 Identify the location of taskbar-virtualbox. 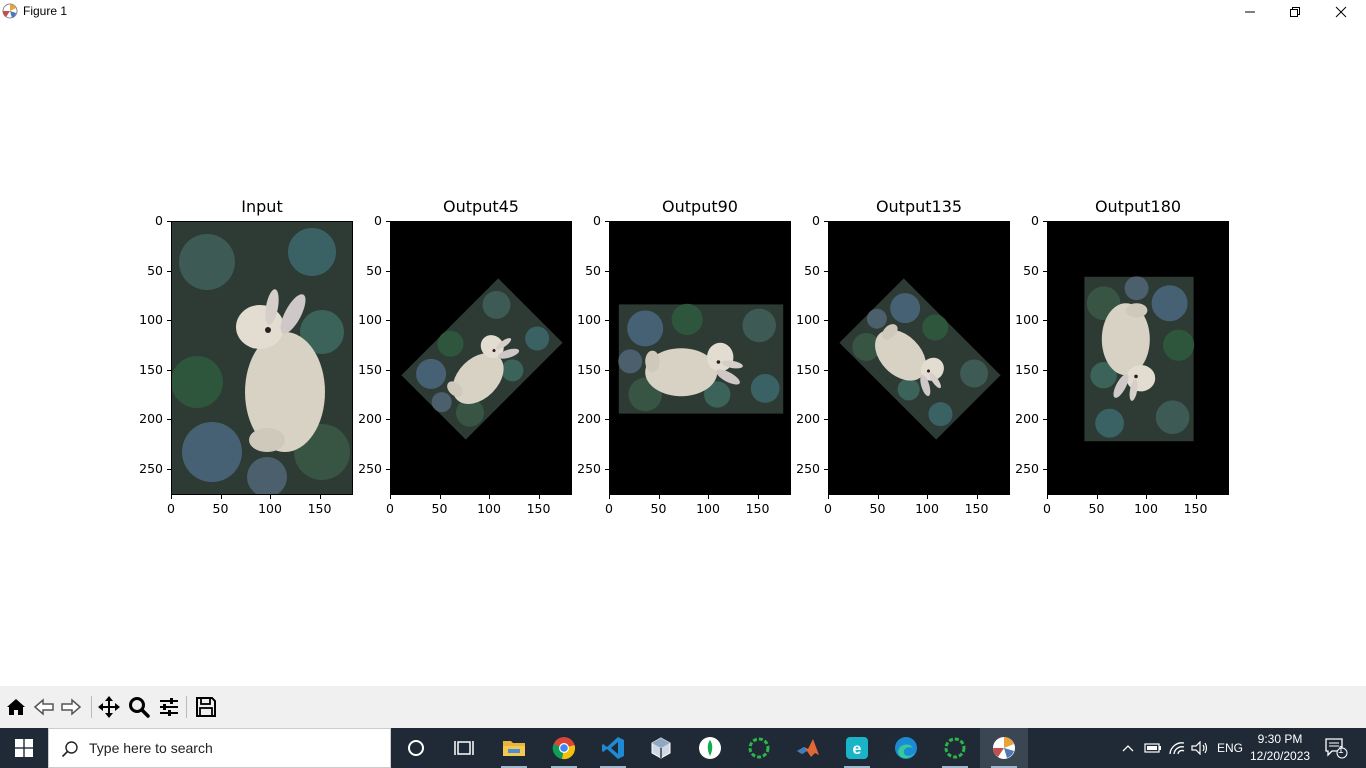
(661, 748).